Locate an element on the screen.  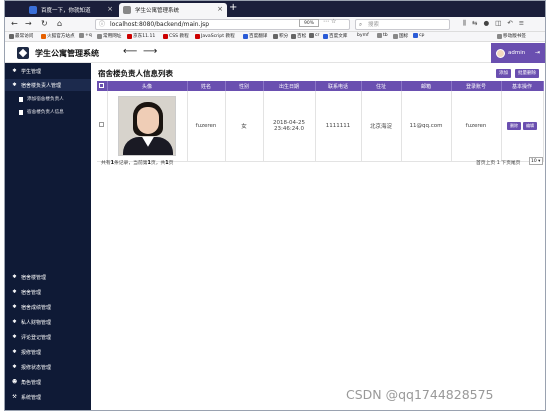
bookmark-item: +q is located at coordinates (85, 35).